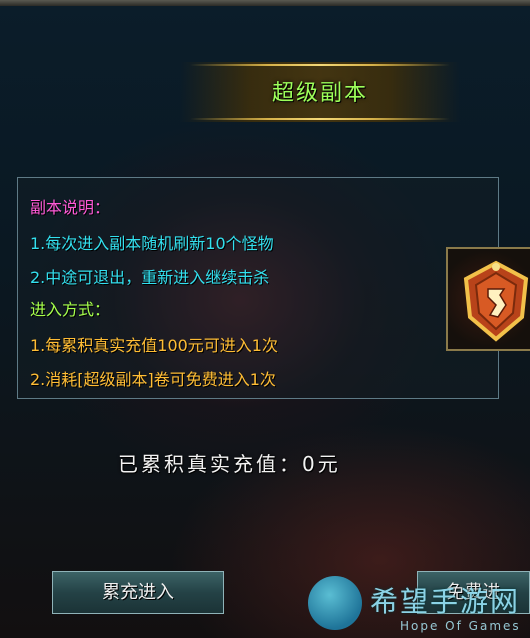 The image size is (530, 638). What do you see at coordinates (265, 3) in the screenshot?
I see `window-top-border` at bounding box center [265, 3].